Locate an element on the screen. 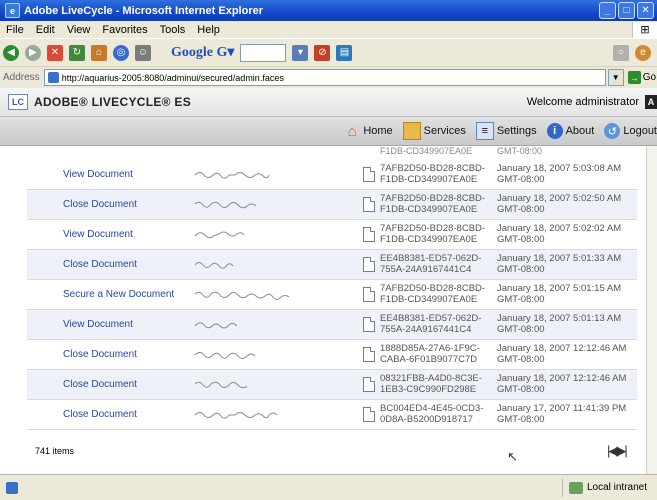  go-arrow-icon: → is located at coordinates (634, 77).